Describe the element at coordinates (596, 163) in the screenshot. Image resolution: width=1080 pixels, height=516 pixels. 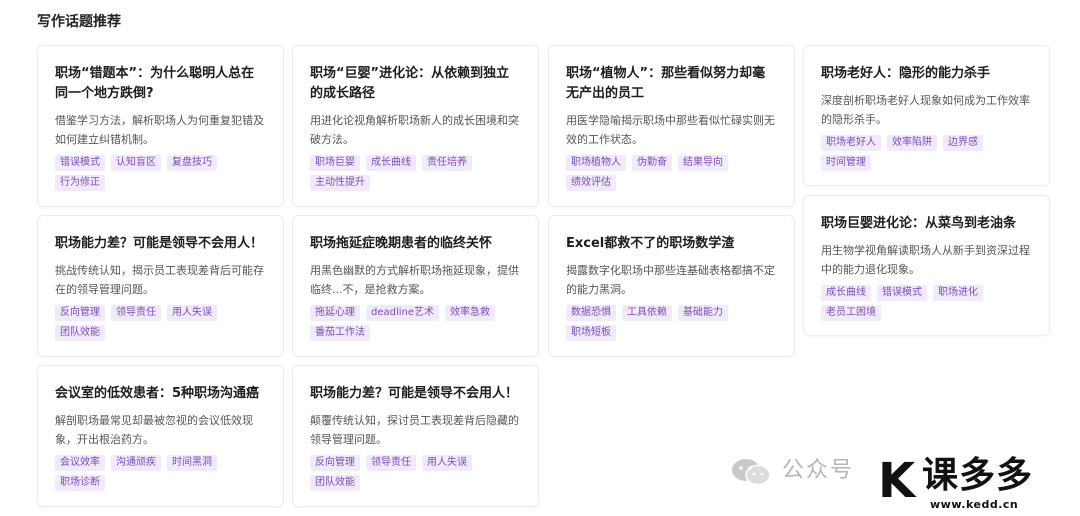
I see `tag: 职场植物人` at that location.